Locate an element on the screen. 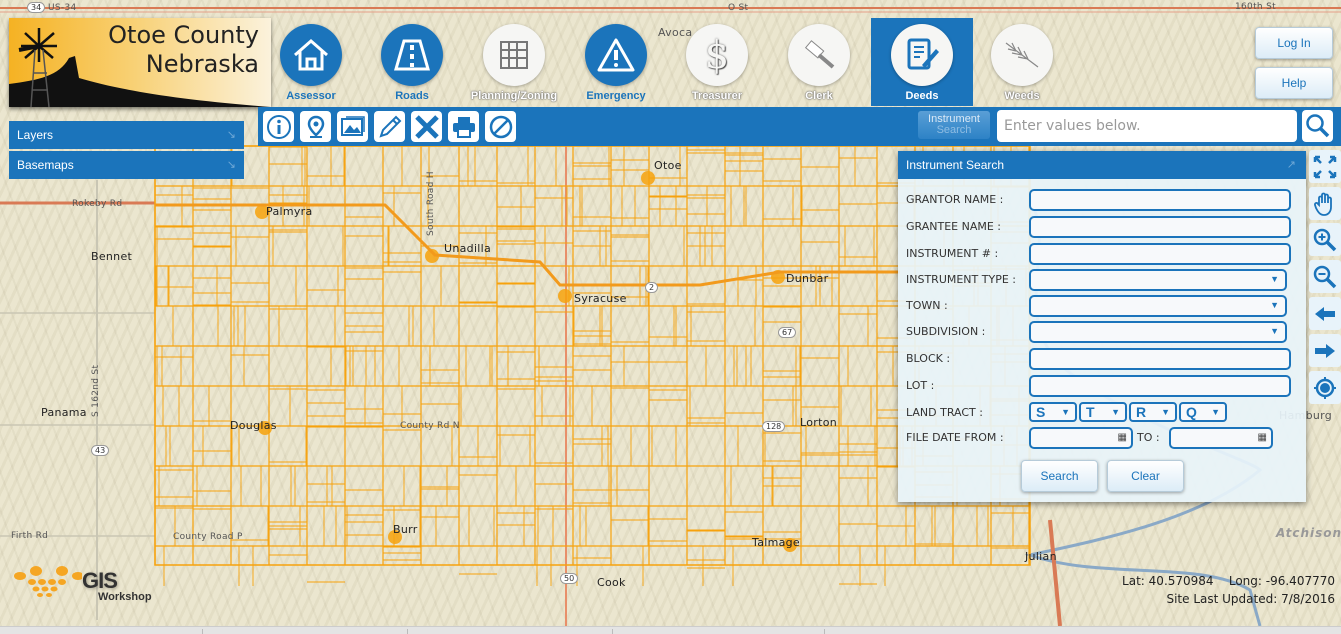  warning-icon is located at coordinates (616, 55).